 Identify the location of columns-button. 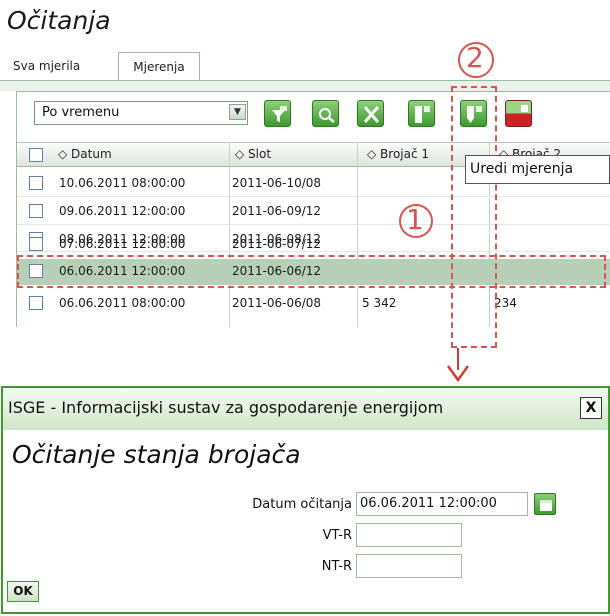
(421, 113).